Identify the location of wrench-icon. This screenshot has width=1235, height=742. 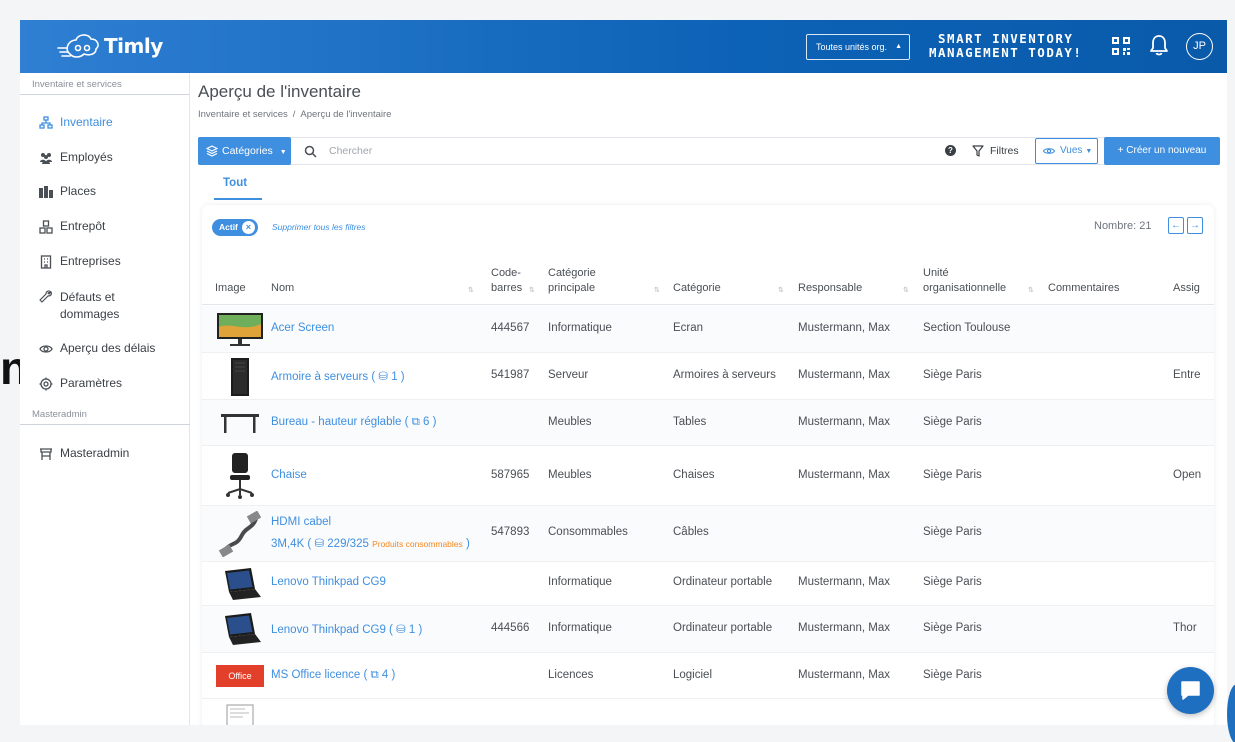
(45, 296).